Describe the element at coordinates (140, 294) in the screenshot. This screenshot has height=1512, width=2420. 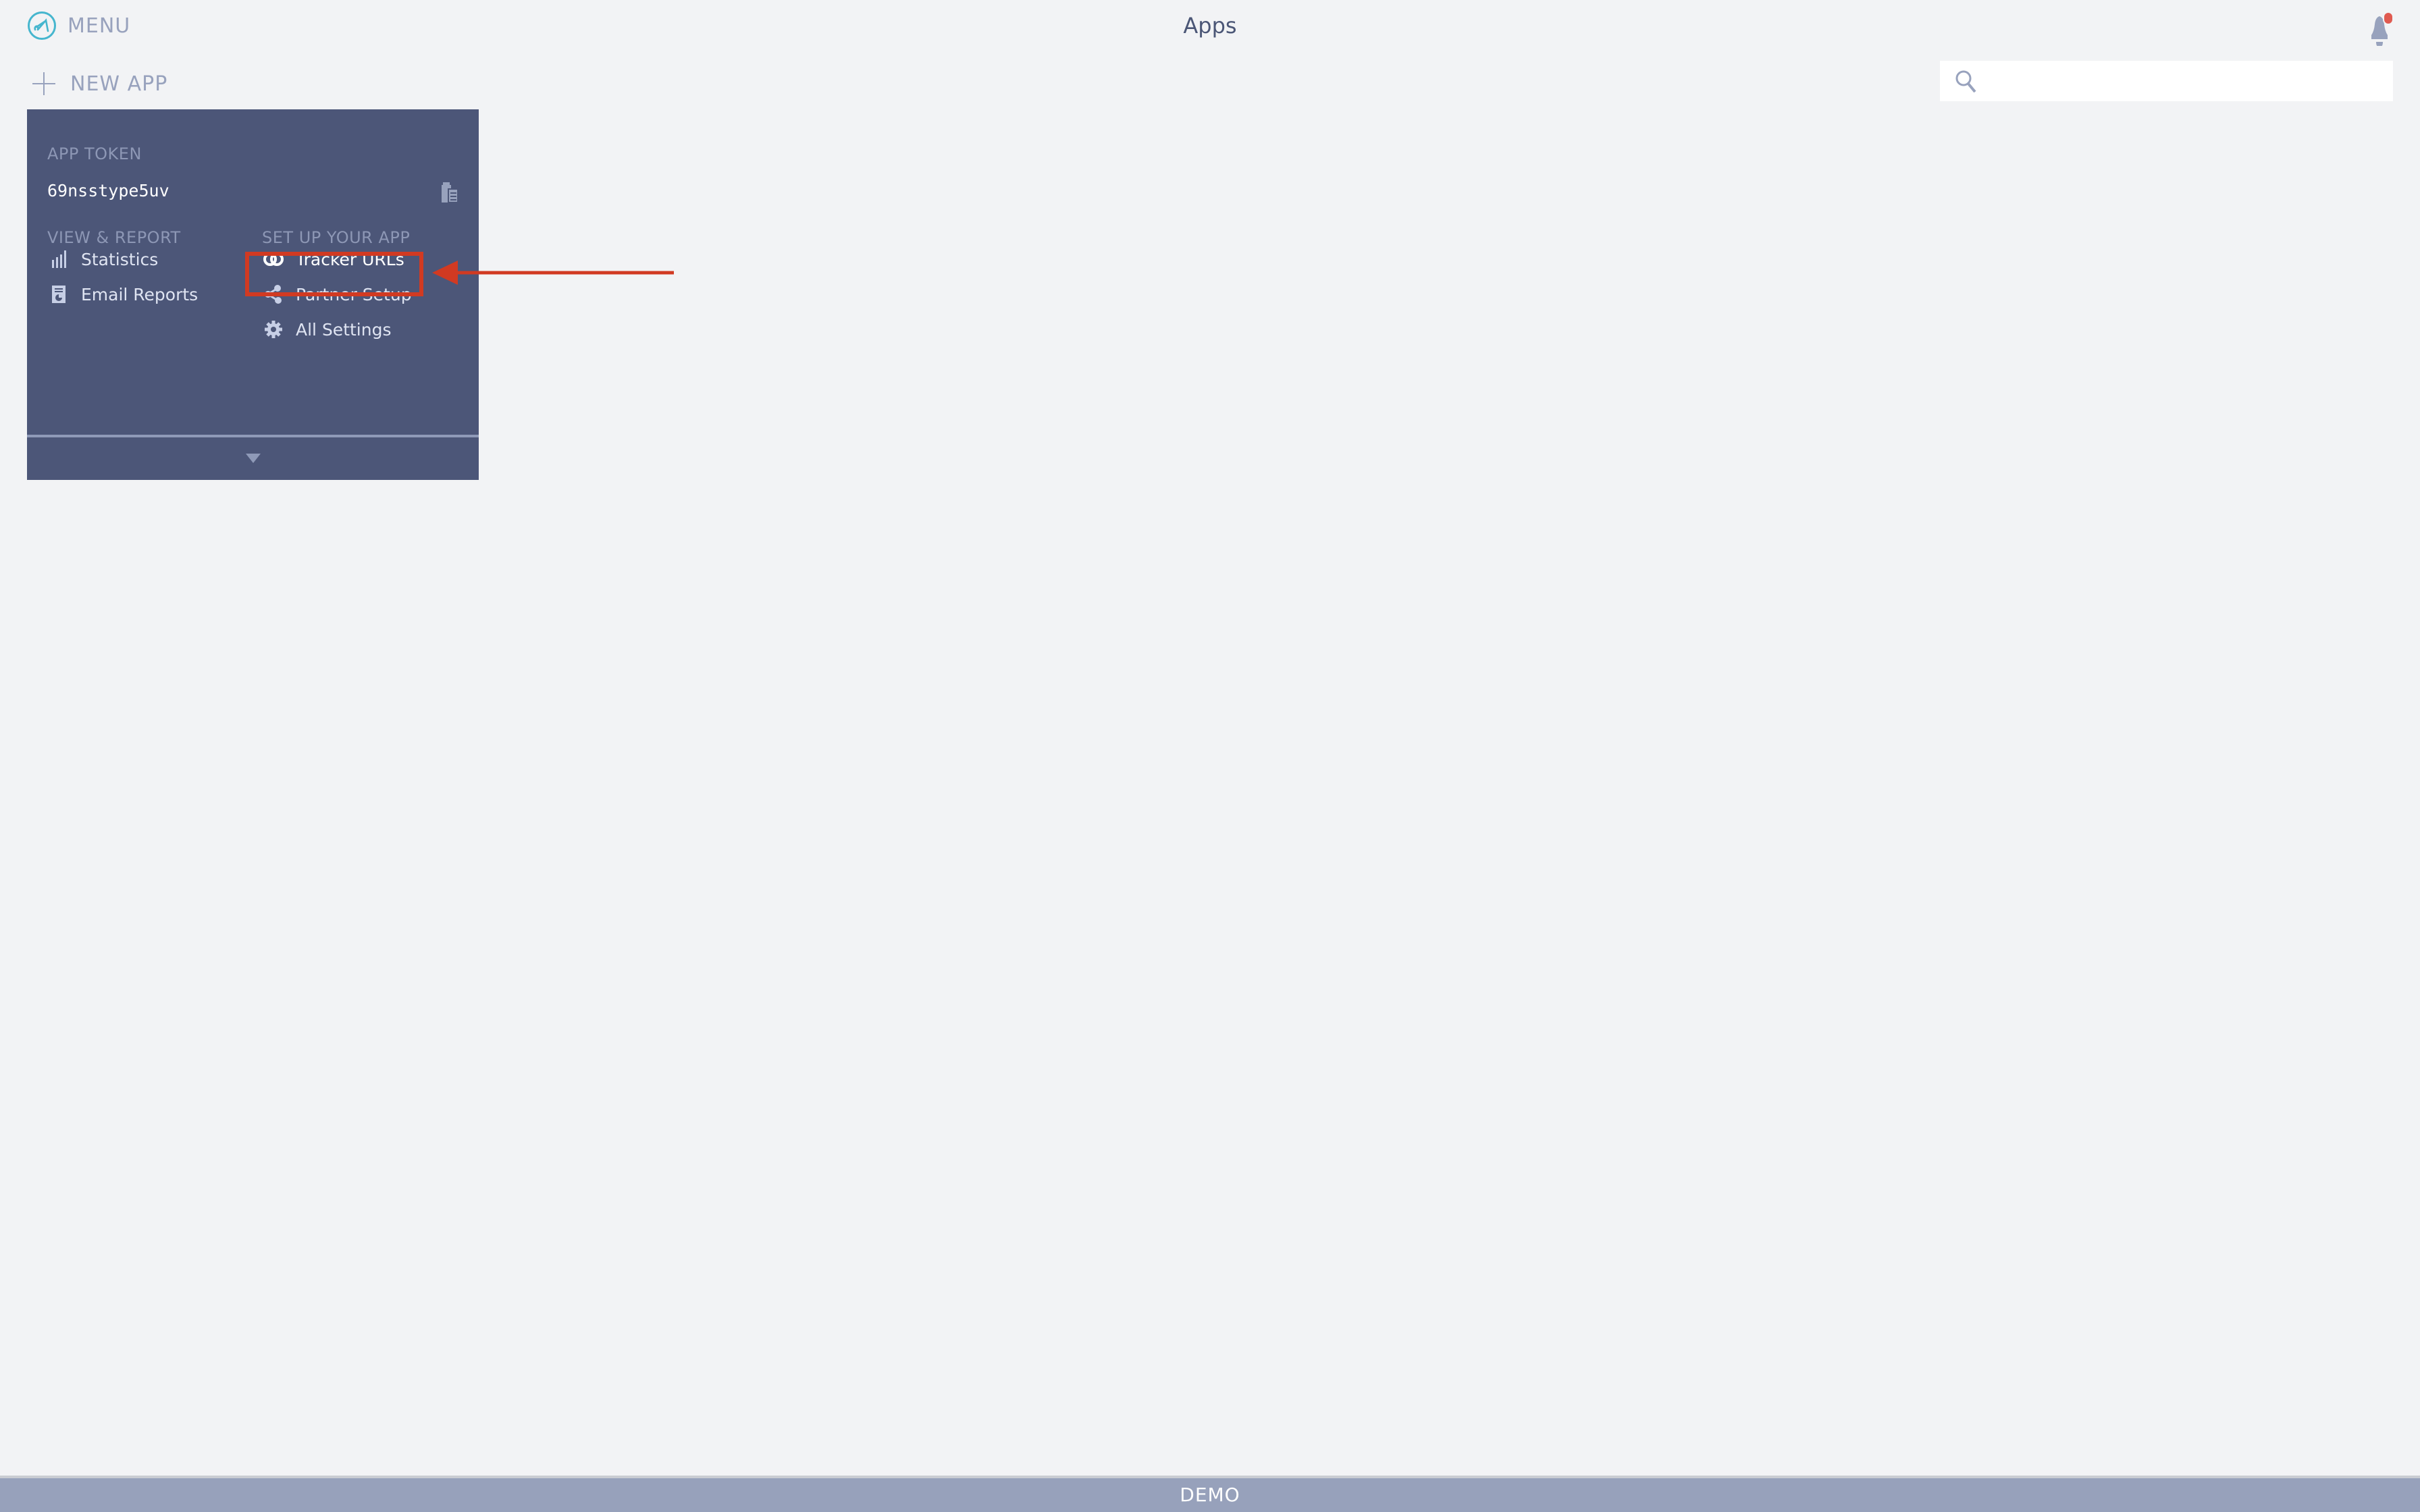
I see `email-reports-label: Email Reports` at that location.